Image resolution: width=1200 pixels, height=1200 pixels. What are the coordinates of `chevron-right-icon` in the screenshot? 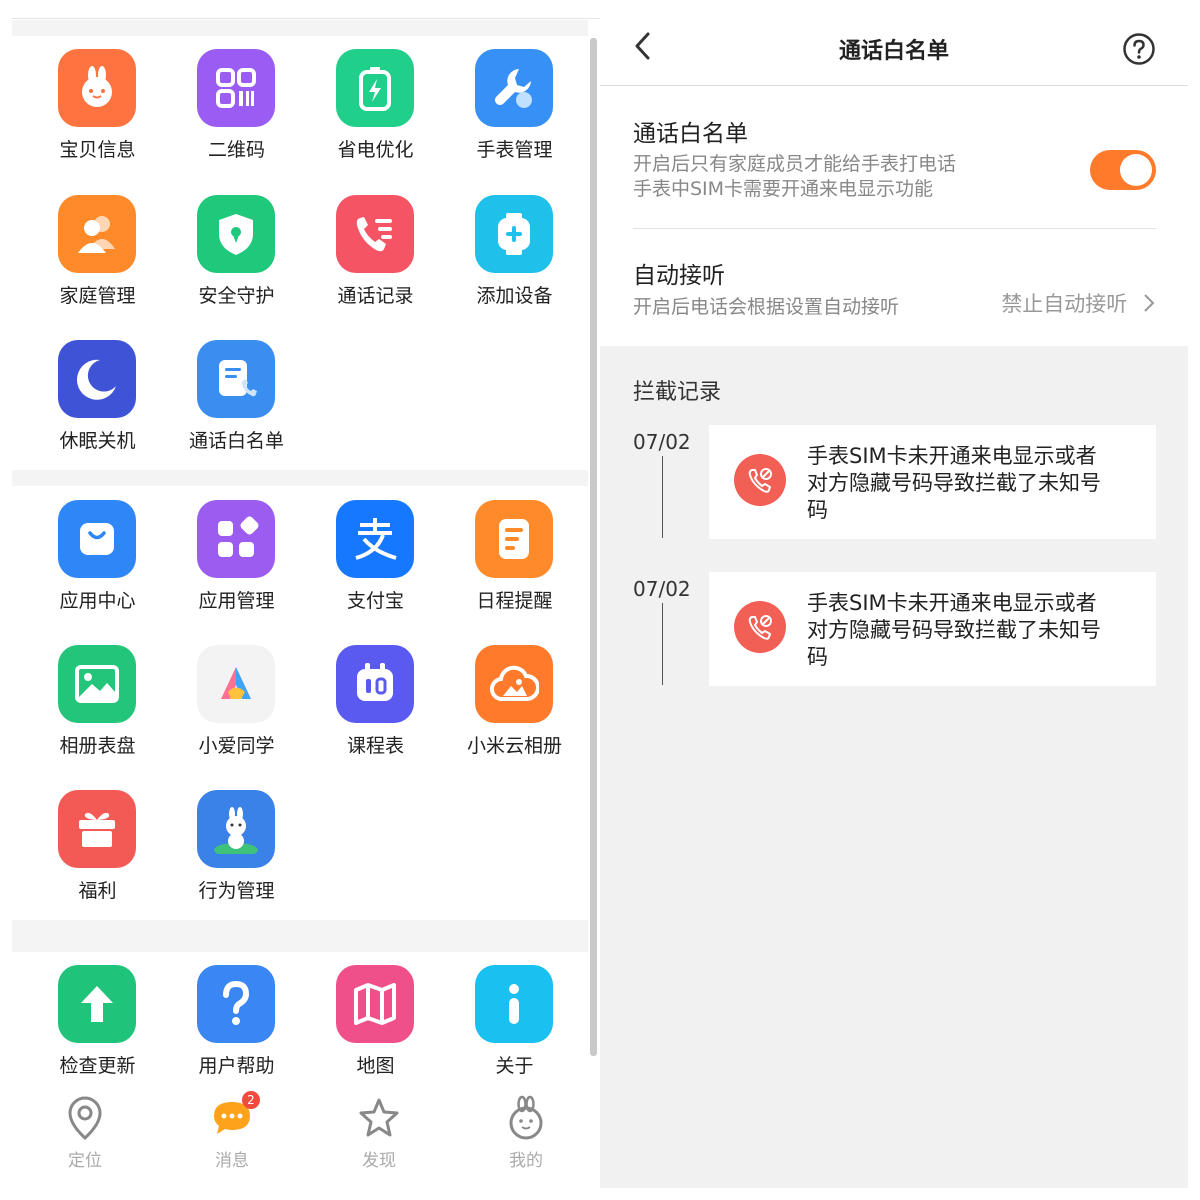 It's located at (1149, 303).